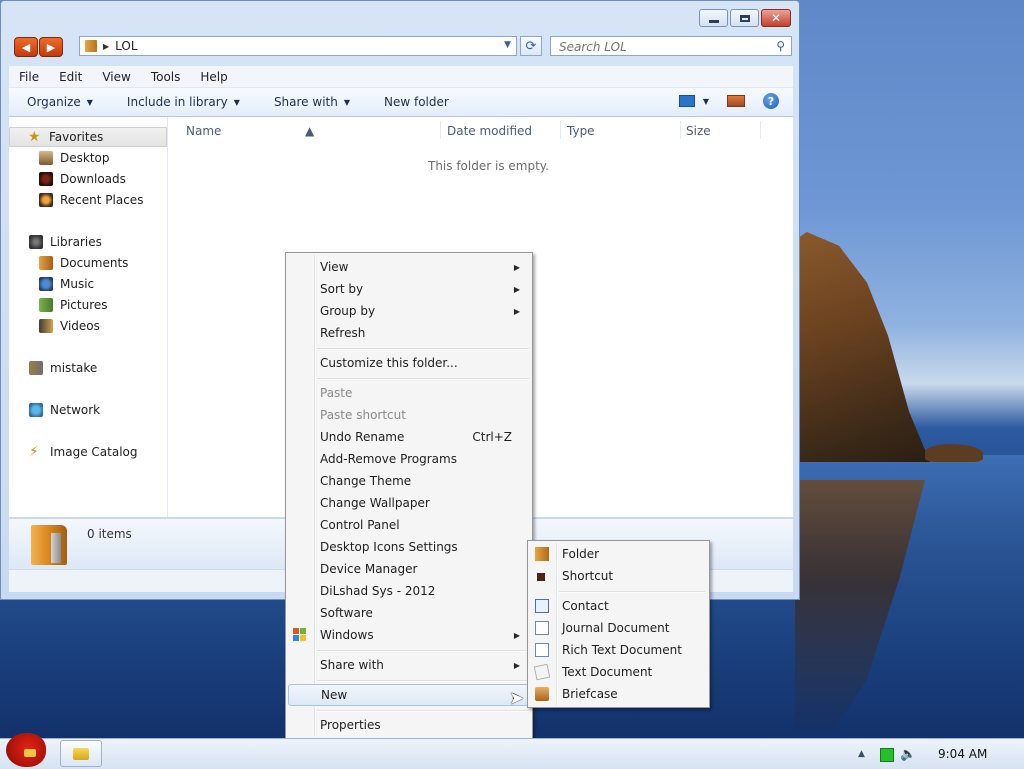 The height and width of the screenshot is (769, 1024). I want to click on volume-icon: 🔈, so click(908, 754).